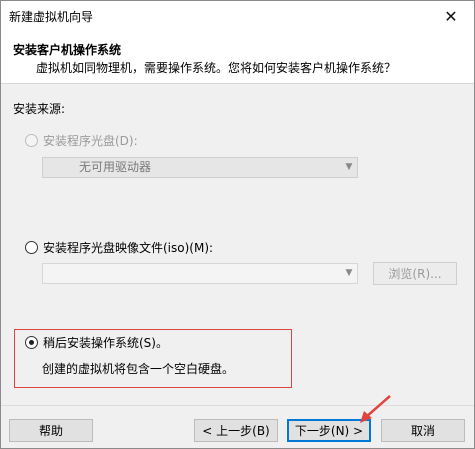 The height and width of the screenshot is (449, 475). I want to click on radio-install-disc: 安装程序光盘(D):, so click(81, 140).